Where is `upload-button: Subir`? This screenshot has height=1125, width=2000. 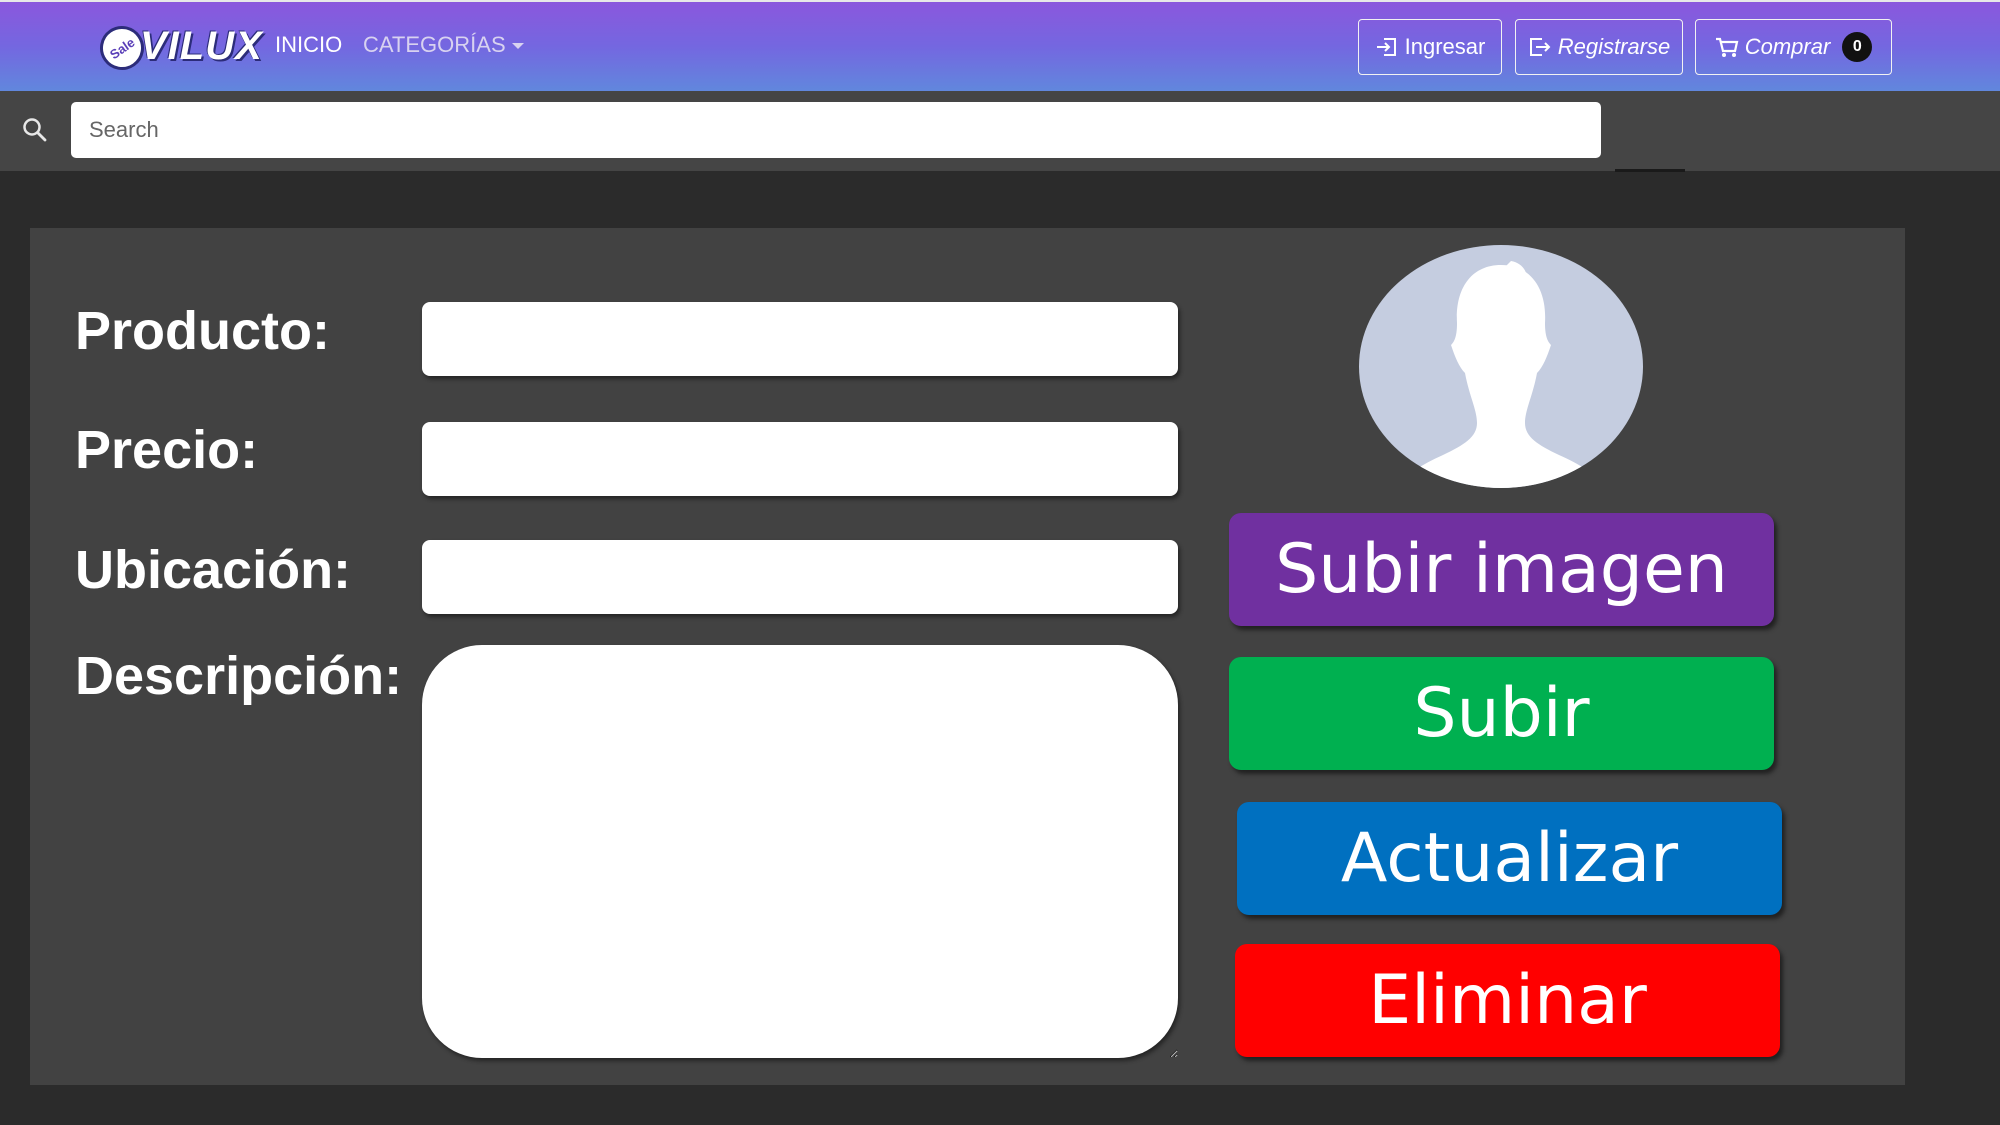
upload-button: Subir is located at coordinates (1501, 713).